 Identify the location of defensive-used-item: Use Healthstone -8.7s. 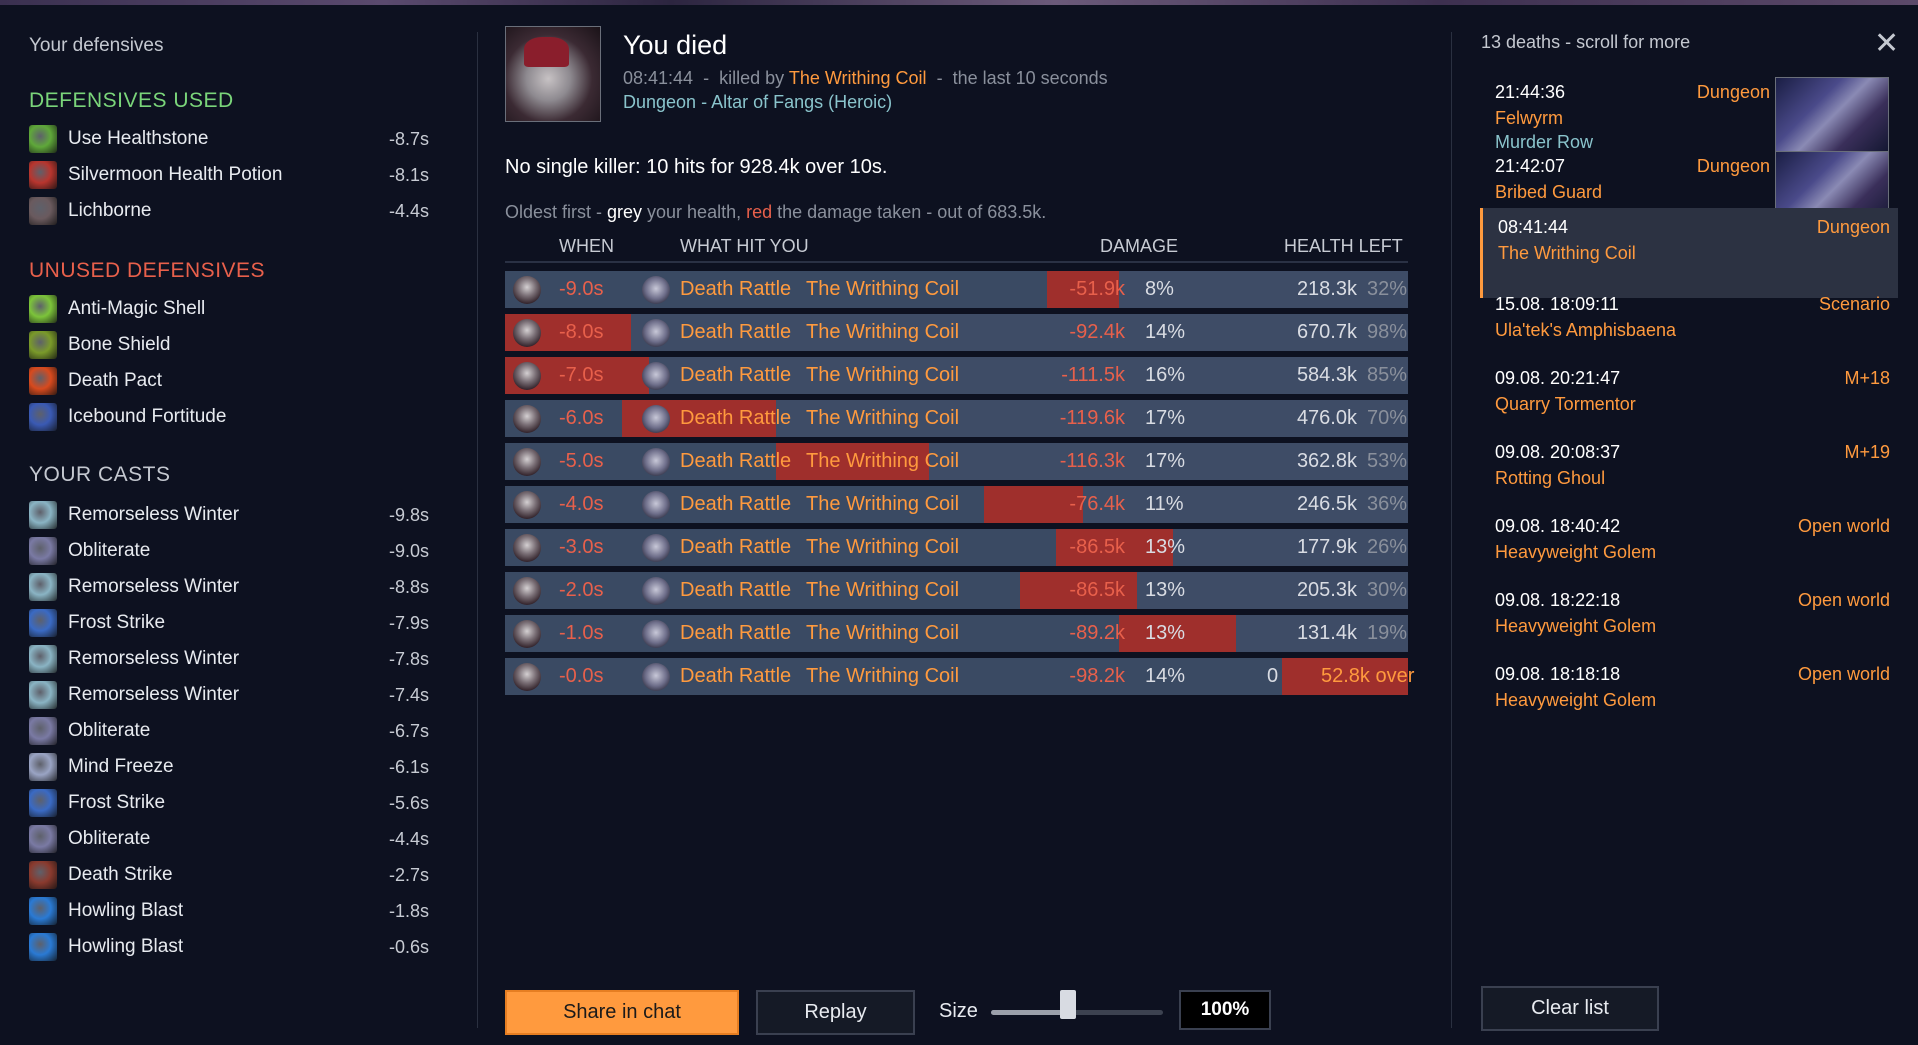
(229, 139).